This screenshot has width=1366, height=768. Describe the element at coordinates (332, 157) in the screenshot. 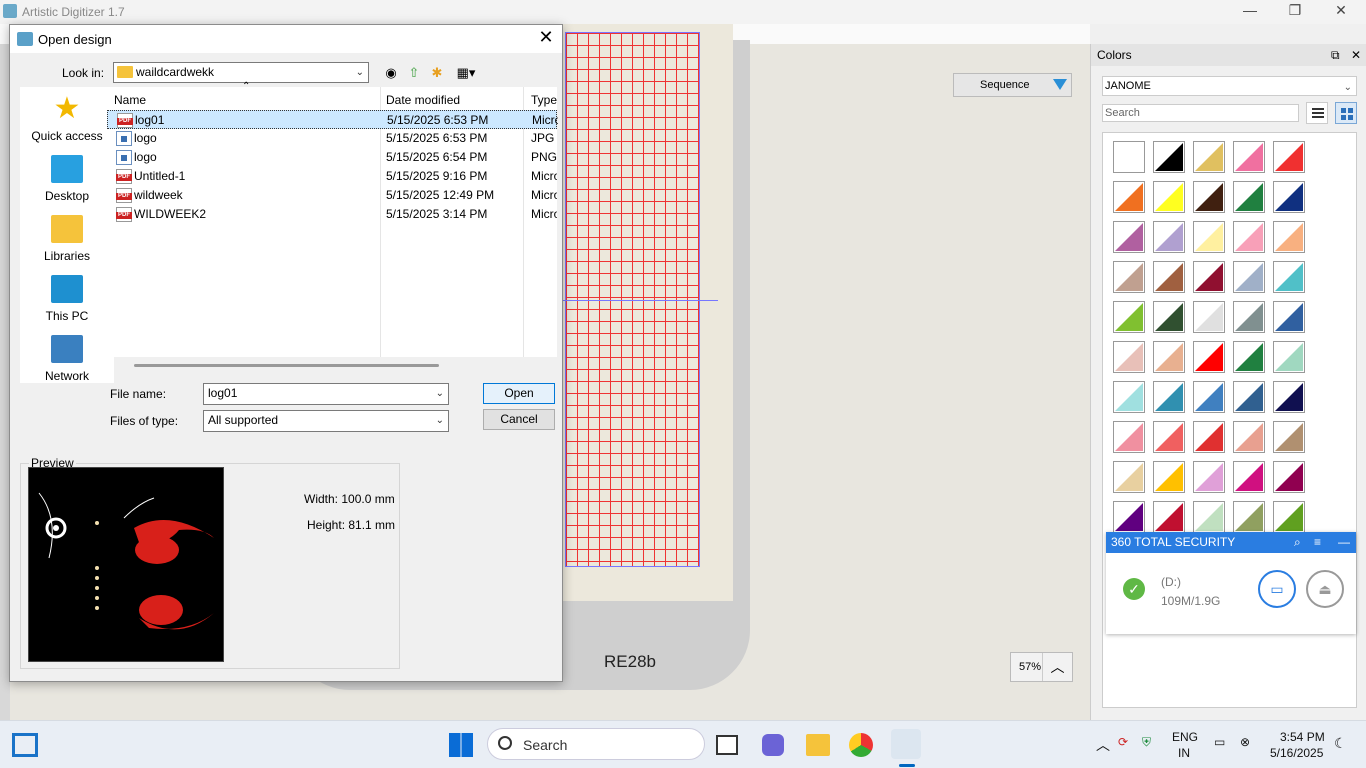

I see `file-row: logo 5/15/2025 6:54 PM PNG` at that location.